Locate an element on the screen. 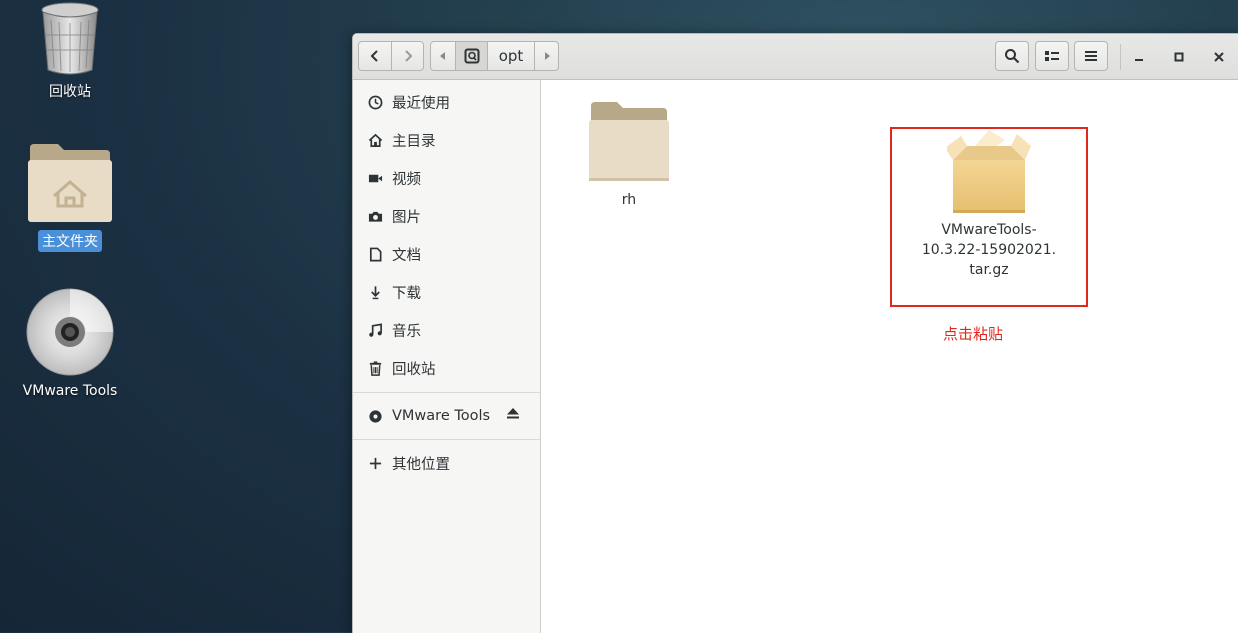 The image size is (1238, 633). sidebar-item-home: 主目录 is located at coordinates (446, 140).